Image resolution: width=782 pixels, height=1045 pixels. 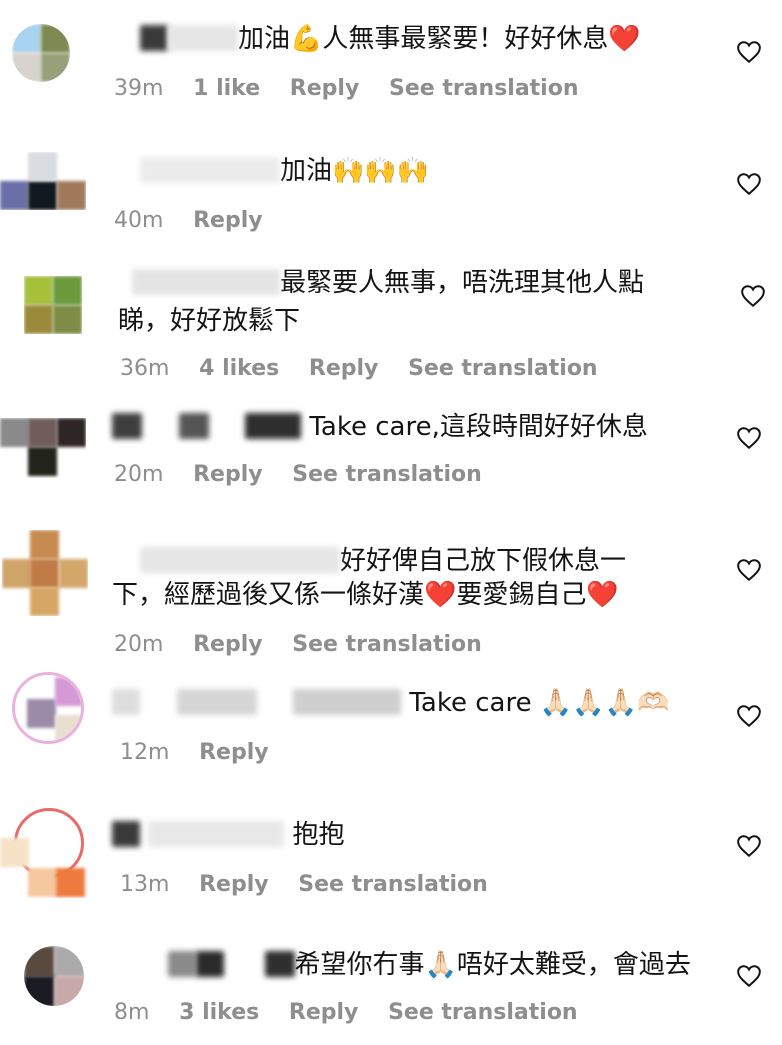 I want to click on comment-text: 加油💪人無事最緊要！好好休息❤️, so click(x=390, y=39).